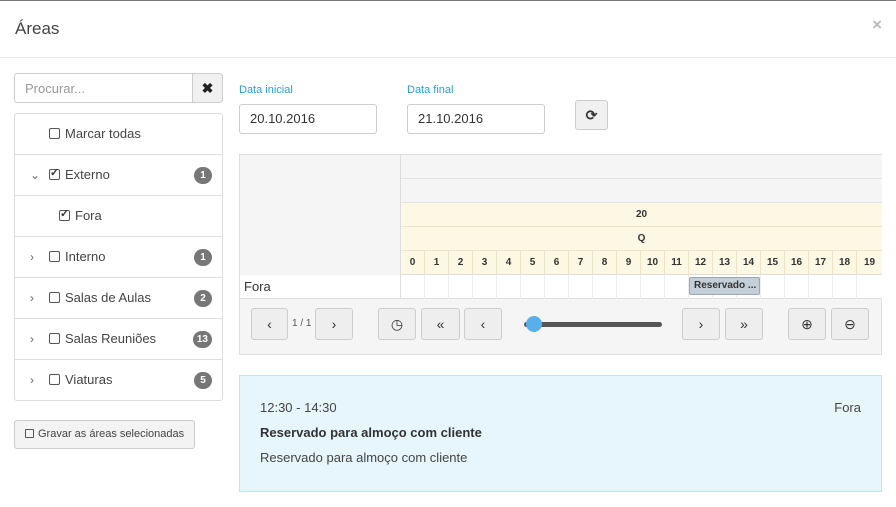 The width and height of the screenshot is (896, 507). What do you see at coordinates (677, 263) in the screenshot?
I see `hour-label: 11` at bounding box center [677, 263].